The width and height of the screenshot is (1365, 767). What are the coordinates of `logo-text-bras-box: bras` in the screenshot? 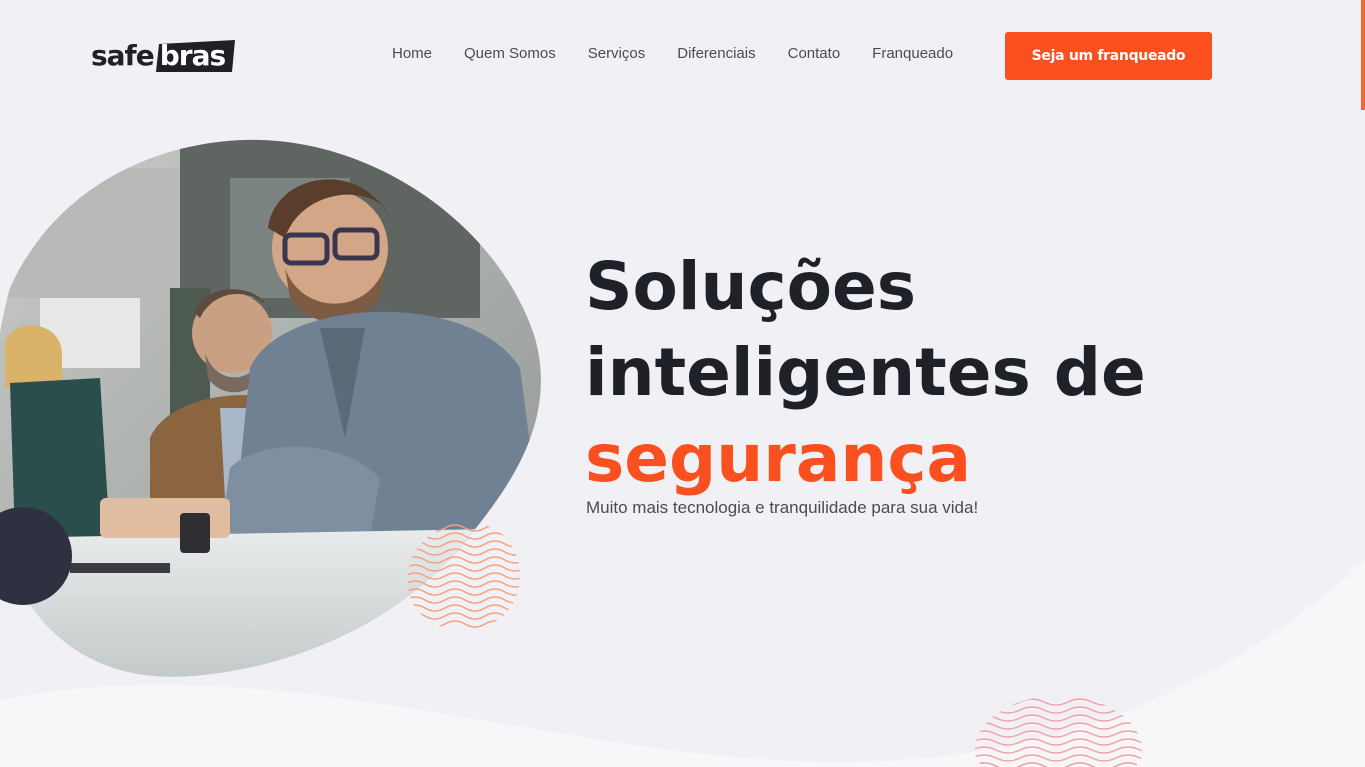 It's located at (195, 55).